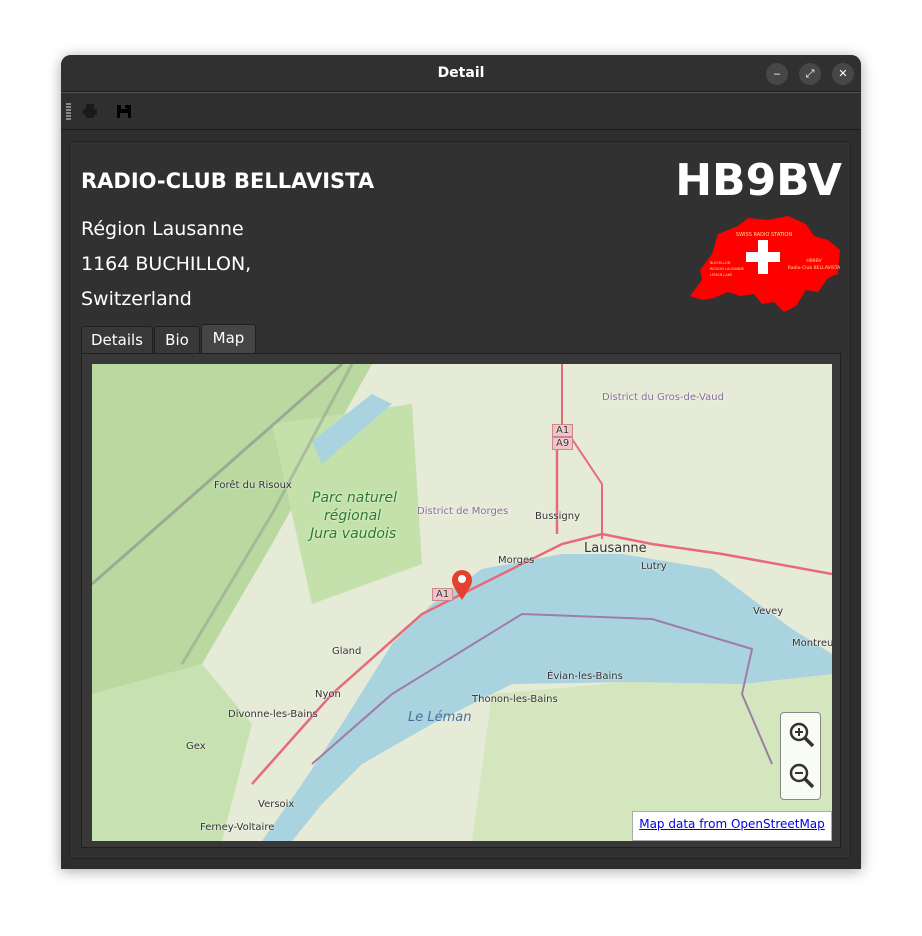 This screenshot has width=922, height=936. I want to click on svg-text: LEMAN LAKE, so click(721, 275).